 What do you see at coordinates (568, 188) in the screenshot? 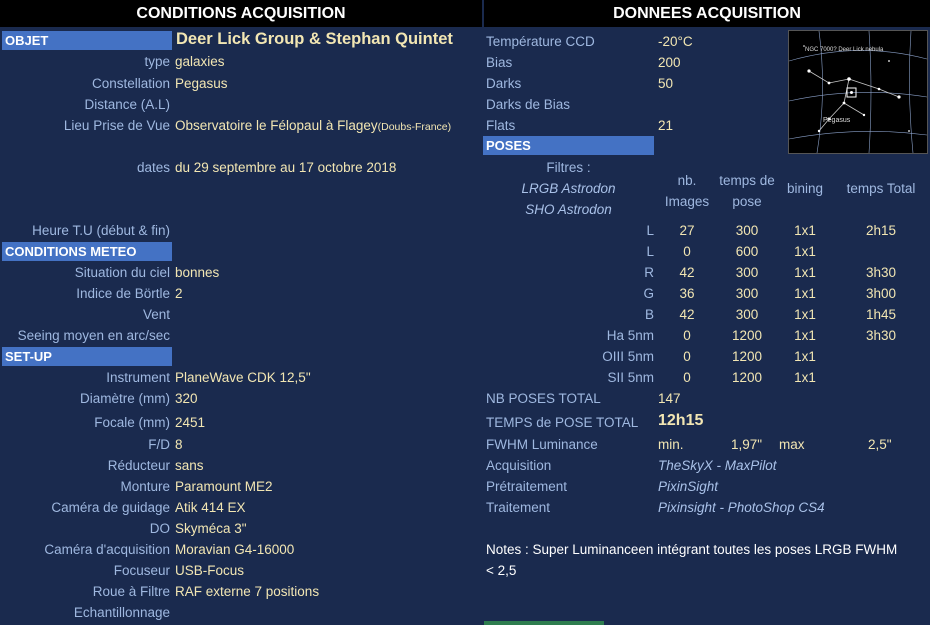
I see `filtres-lrgb: LRGB Astrodon` at bounding box center [568, 188].